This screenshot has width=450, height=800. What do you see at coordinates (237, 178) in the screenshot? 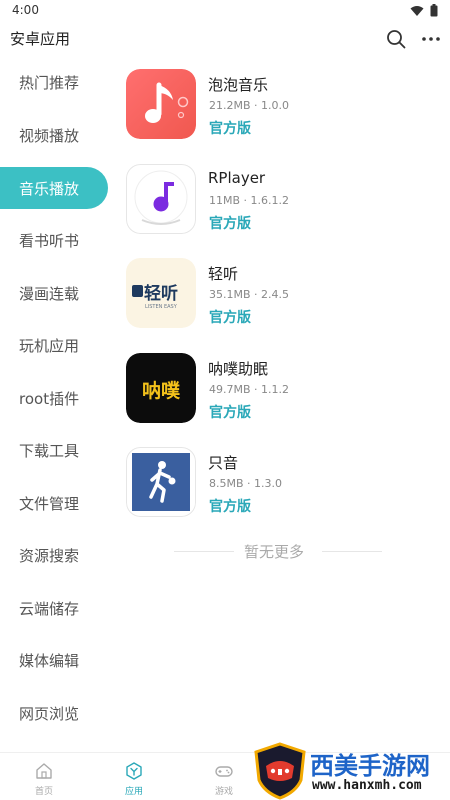
I see `app-name: RPlayer` at bounding box center [237, 178].